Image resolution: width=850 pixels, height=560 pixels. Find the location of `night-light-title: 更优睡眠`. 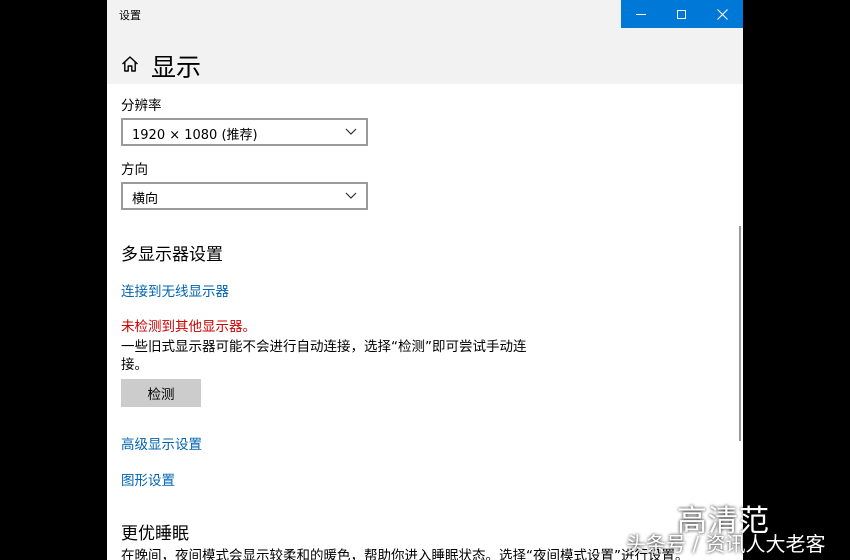

night-light-title: 更优睡眠 is located at coordinates (155, 534).